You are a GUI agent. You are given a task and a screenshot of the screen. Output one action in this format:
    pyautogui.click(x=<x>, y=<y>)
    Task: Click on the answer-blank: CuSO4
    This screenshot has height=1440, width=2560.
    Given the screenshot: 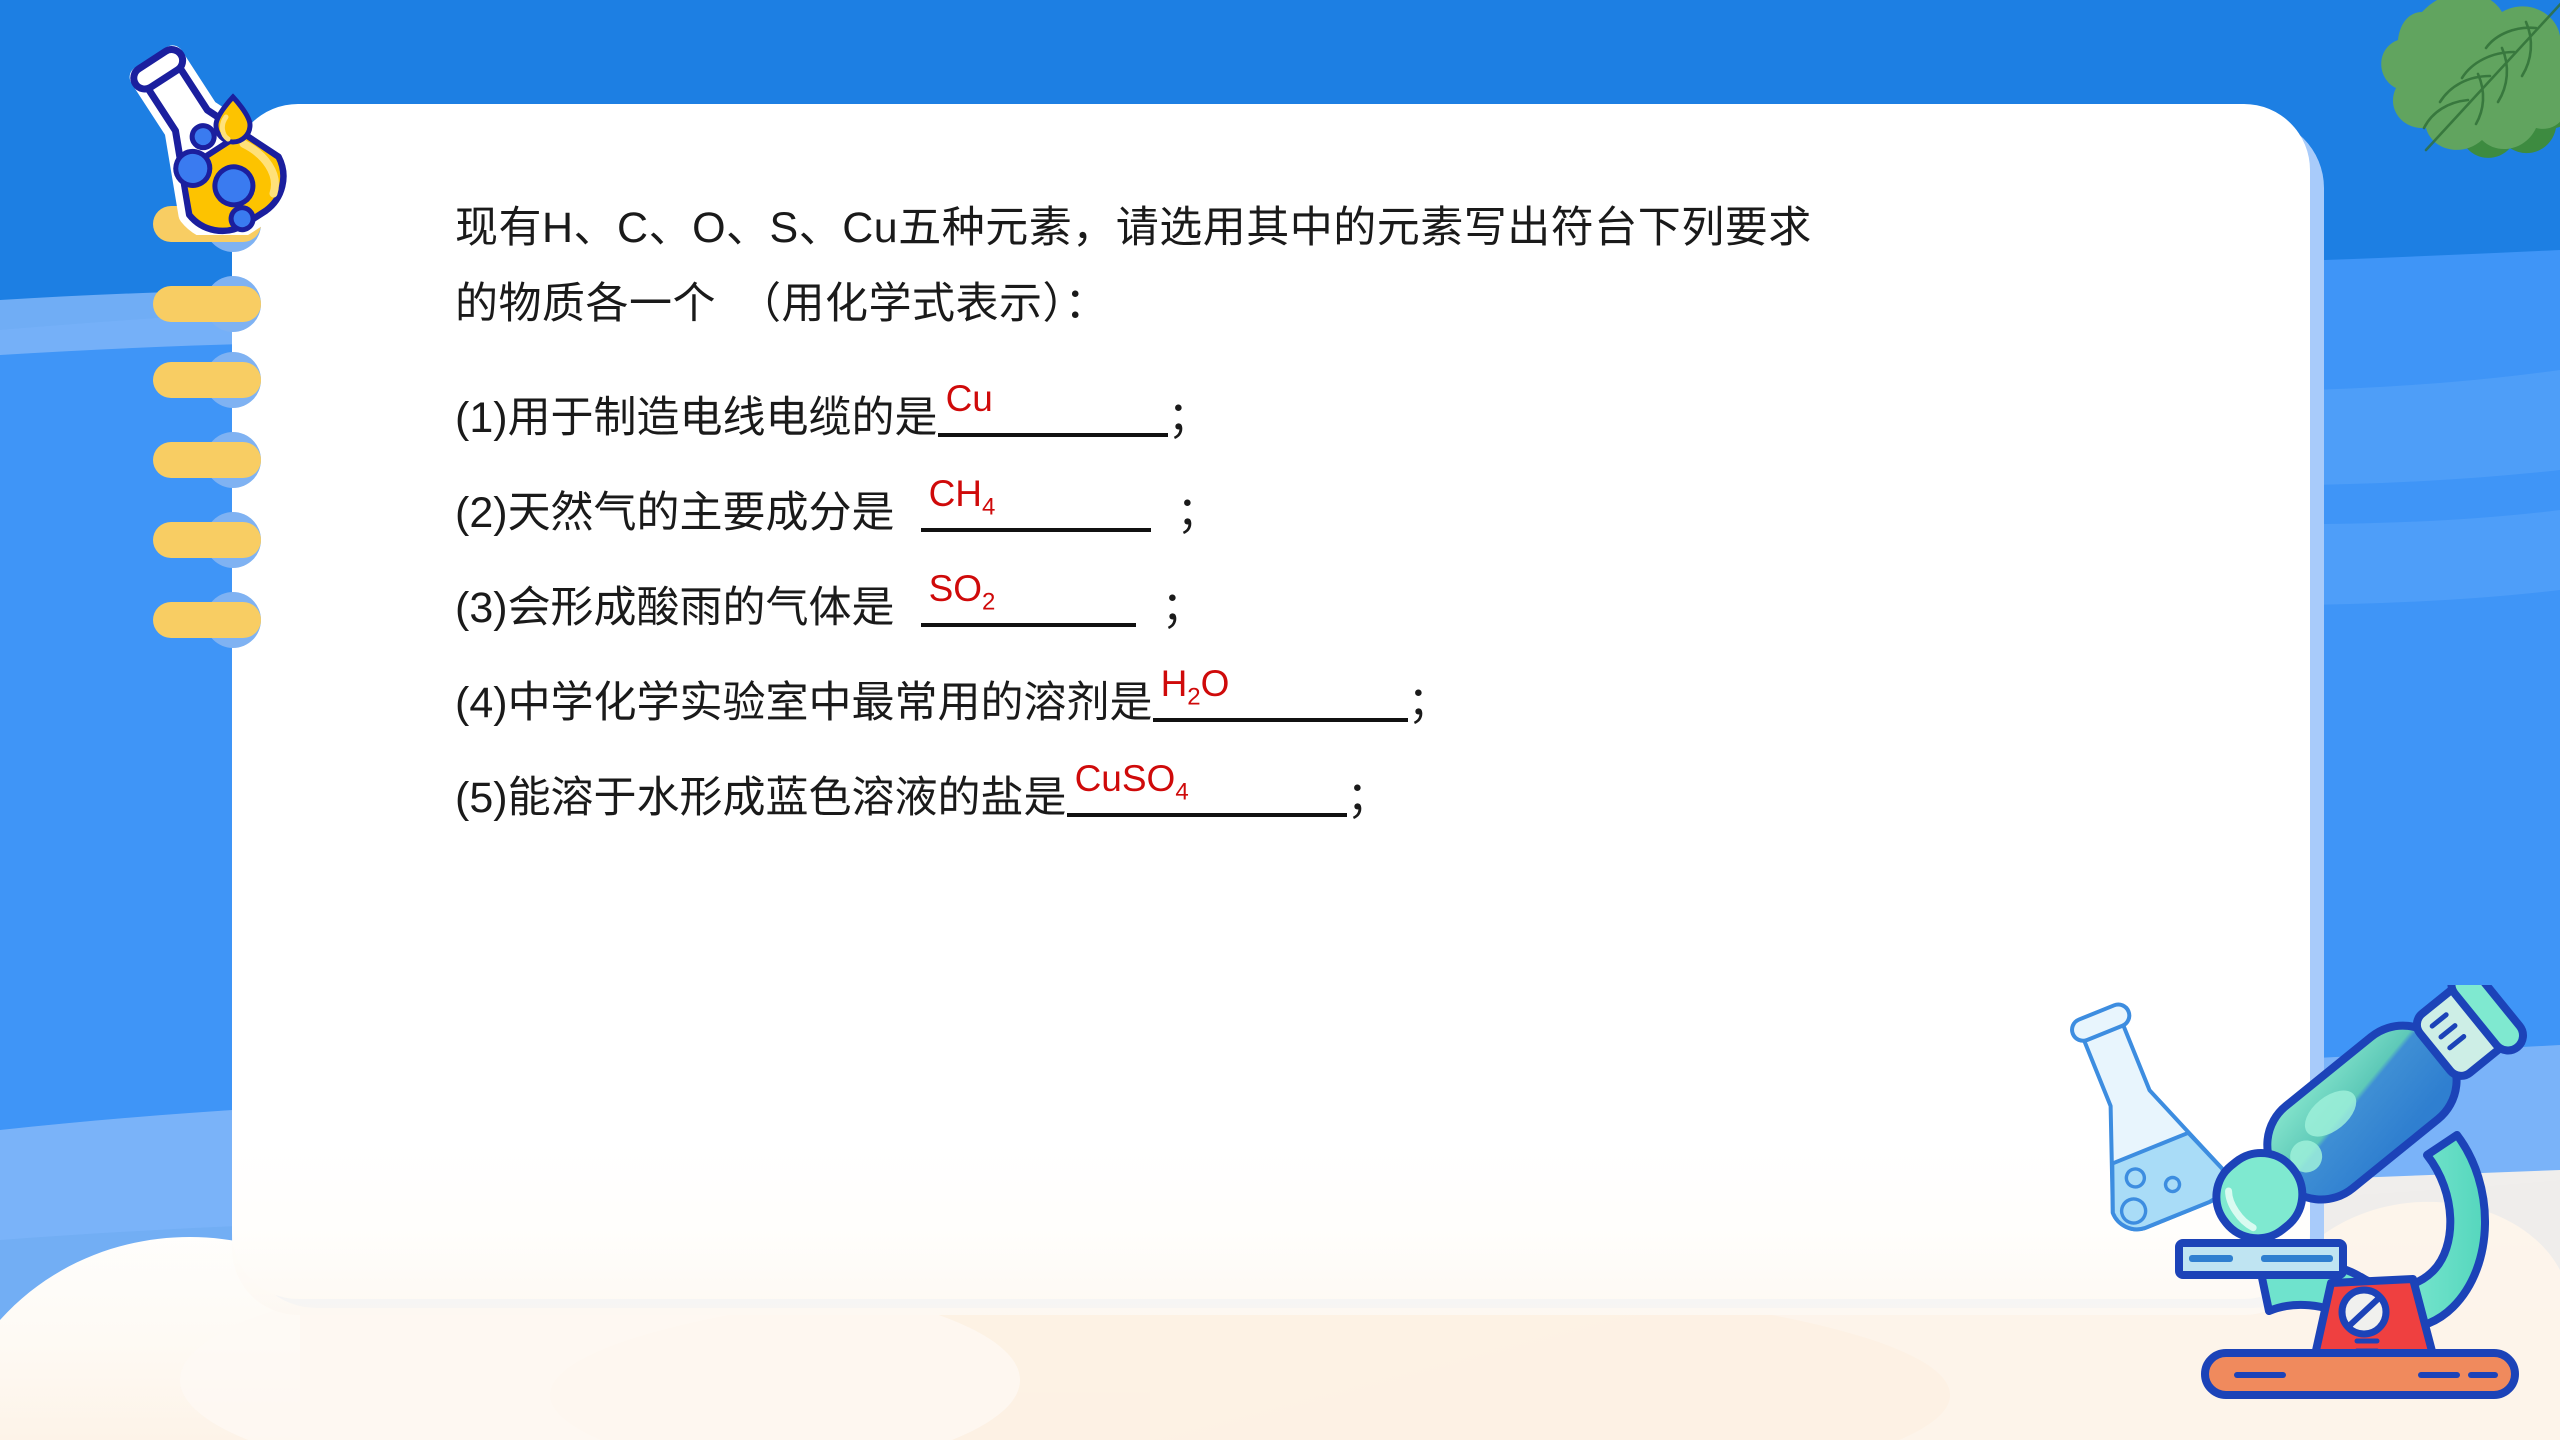 What is the action you would take?
    pyautogui.click(x=1206, y=787)
    